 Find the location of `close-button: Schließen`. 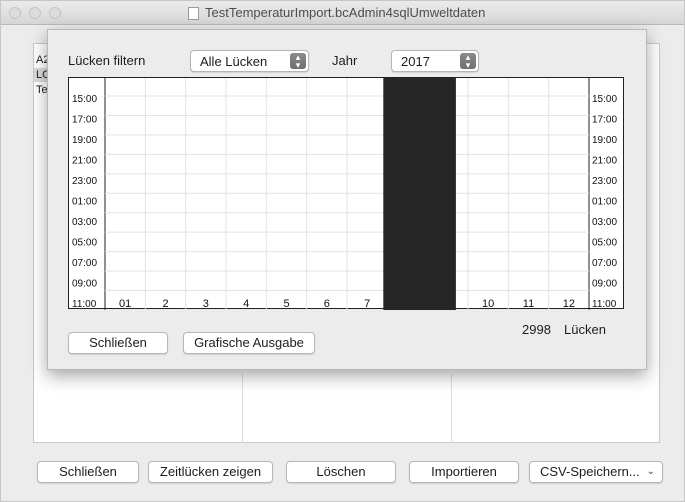

close-button: Schließen is located at coordinates (88, 472).